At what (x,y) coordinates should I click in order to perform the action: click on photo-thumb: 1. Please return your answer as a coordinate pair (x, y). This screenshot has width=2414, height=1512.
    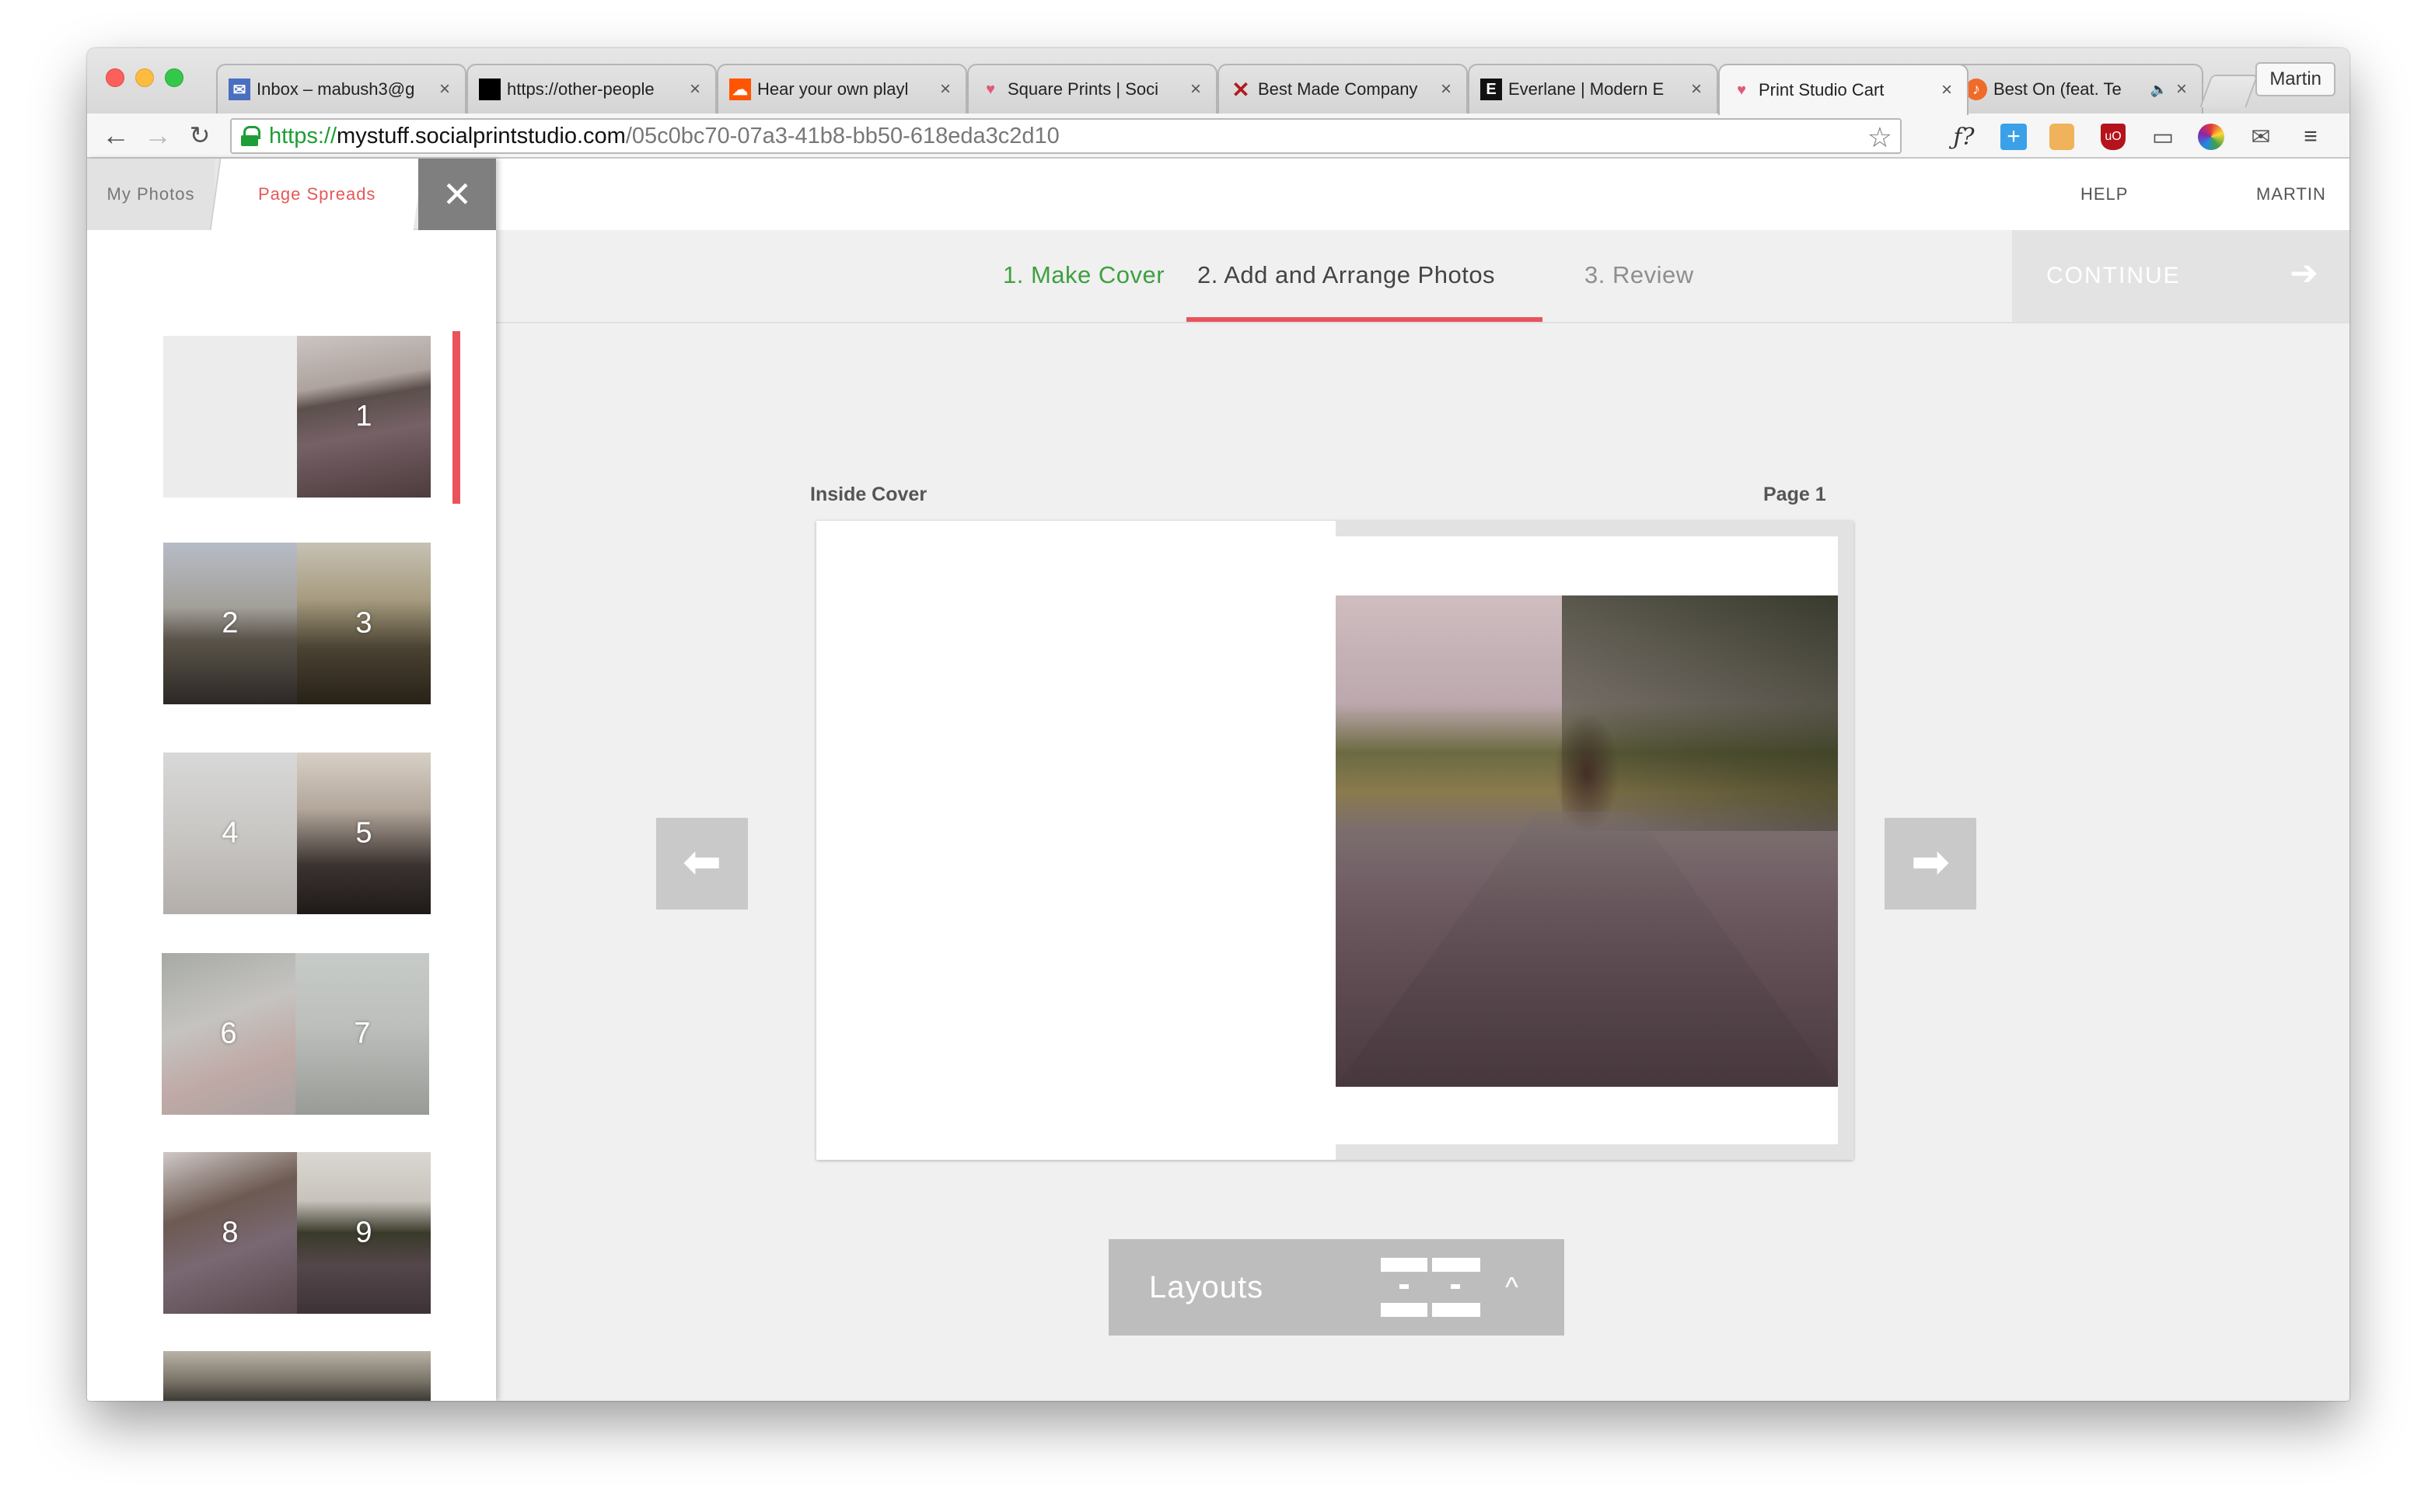
    Looking at the image, I should click on (364, 417).